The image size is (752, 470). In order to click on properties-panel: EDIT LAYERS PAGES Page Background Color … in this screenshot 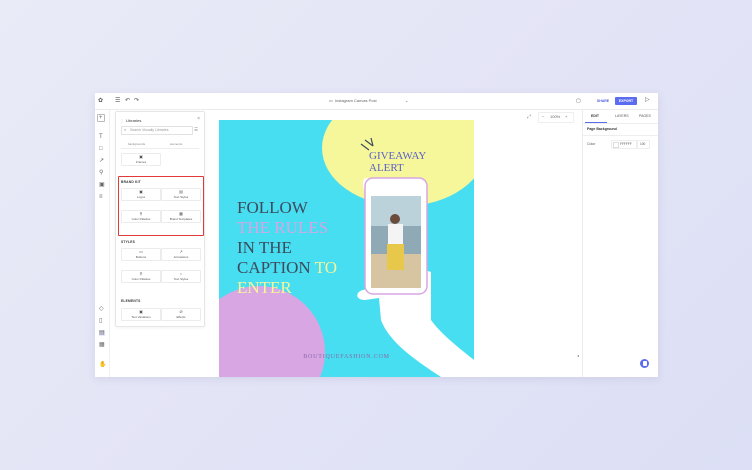, I will do `click(620, 243)`.